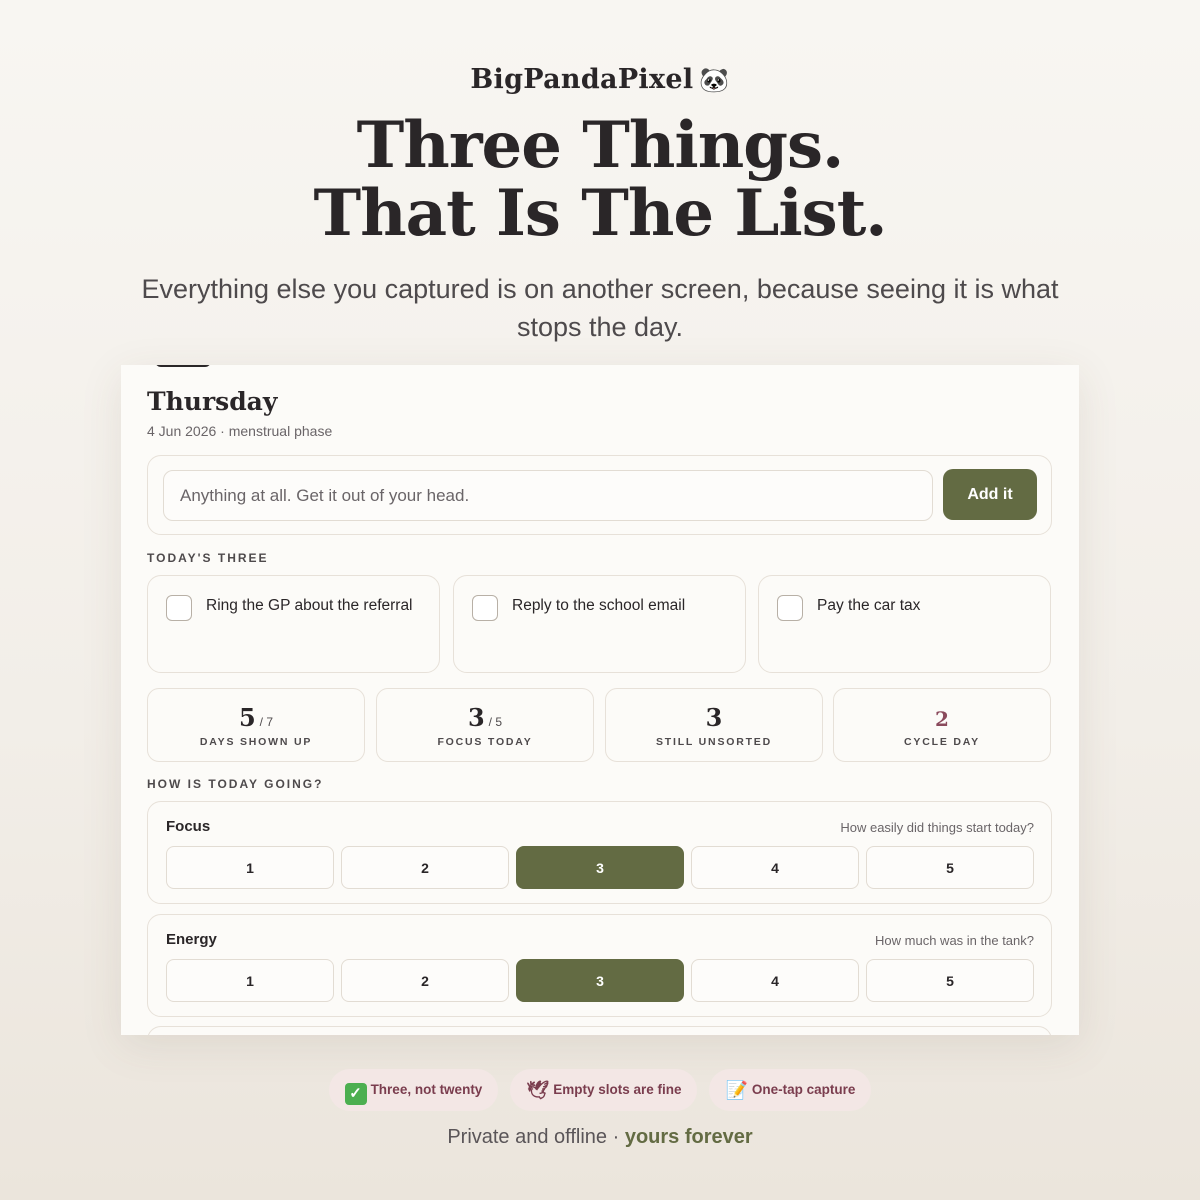  What do you see at coordinates (293, 624) in the screenshot?
I see `task-card-1: Ring the GP about the referral` at bounding box center [293, 624].